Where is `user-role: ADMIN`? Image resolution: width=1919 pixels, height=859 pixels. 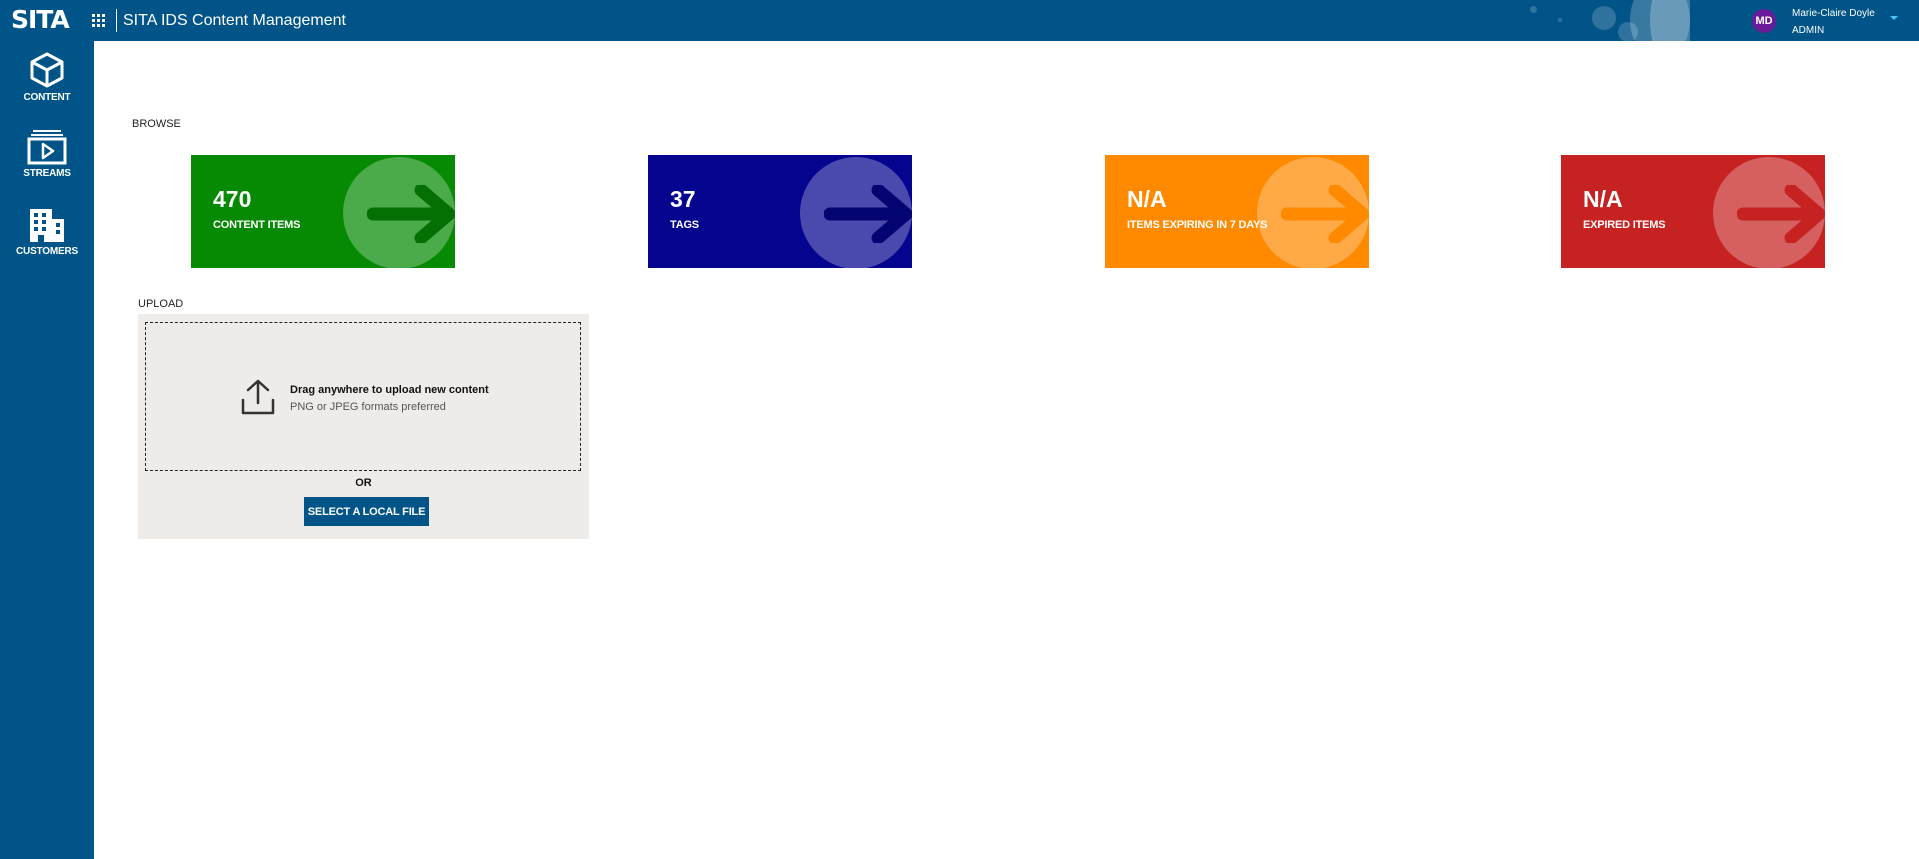
user-role: ADMIN is located at coordinates (1808, 30).